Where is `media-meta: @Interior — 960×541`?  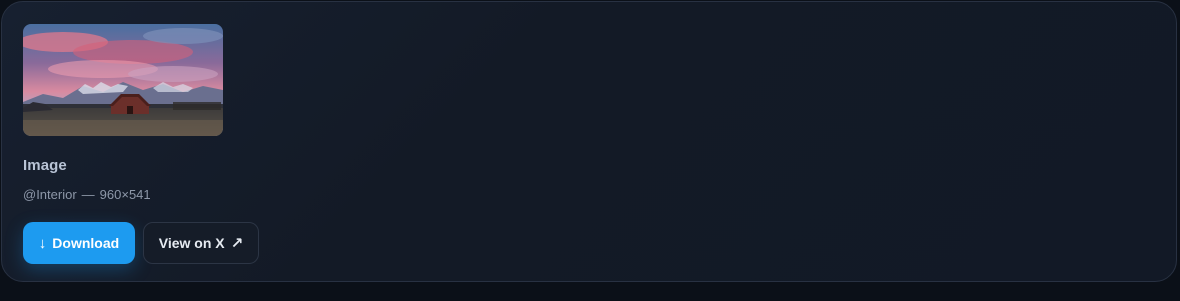
media-meta: @Interior — 960×541 is located at coordinates (87, 194).